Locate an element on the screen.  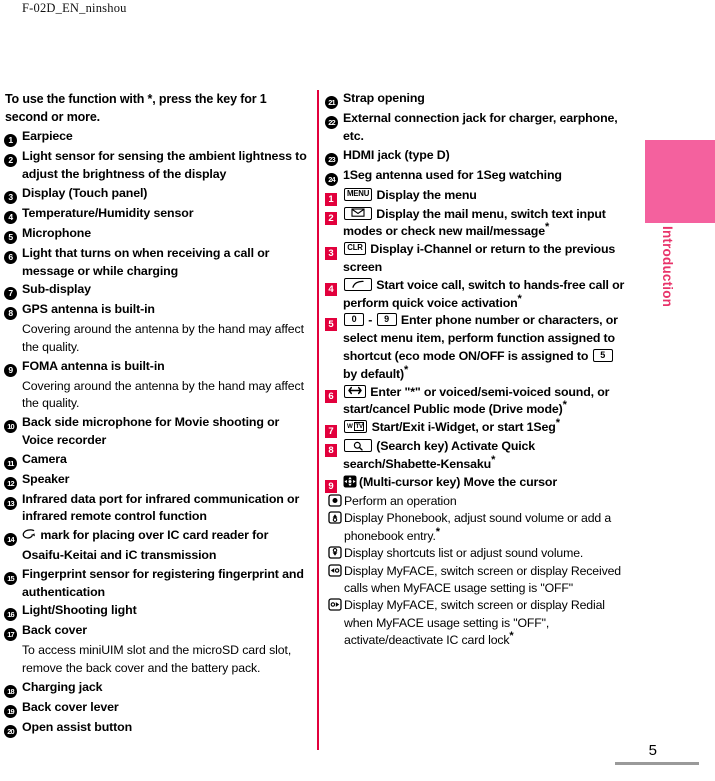
call-handset-icon is located at coordinates (358, 284).